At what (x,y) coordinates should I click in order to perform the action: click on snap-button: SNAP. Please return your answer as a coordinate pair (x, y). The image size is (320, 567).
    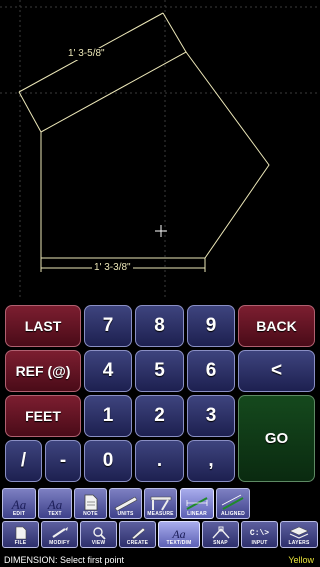
    Looking at the image, I should click on (220, 534).